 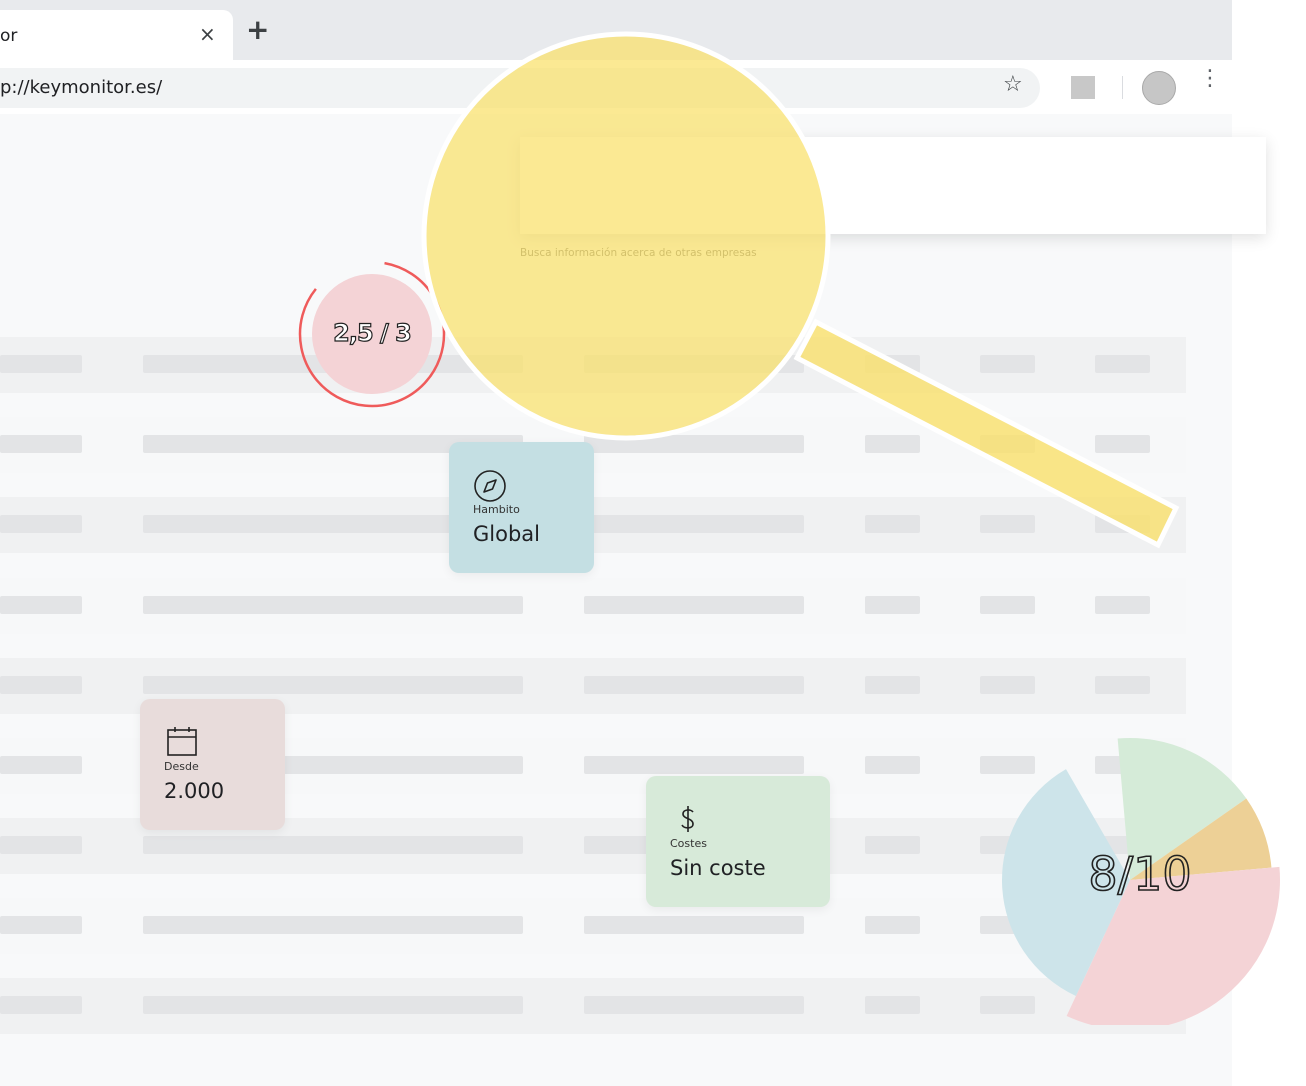 I want to click on browser-toolbar: p://keymonitor.es/, so click(x=616, y=87).